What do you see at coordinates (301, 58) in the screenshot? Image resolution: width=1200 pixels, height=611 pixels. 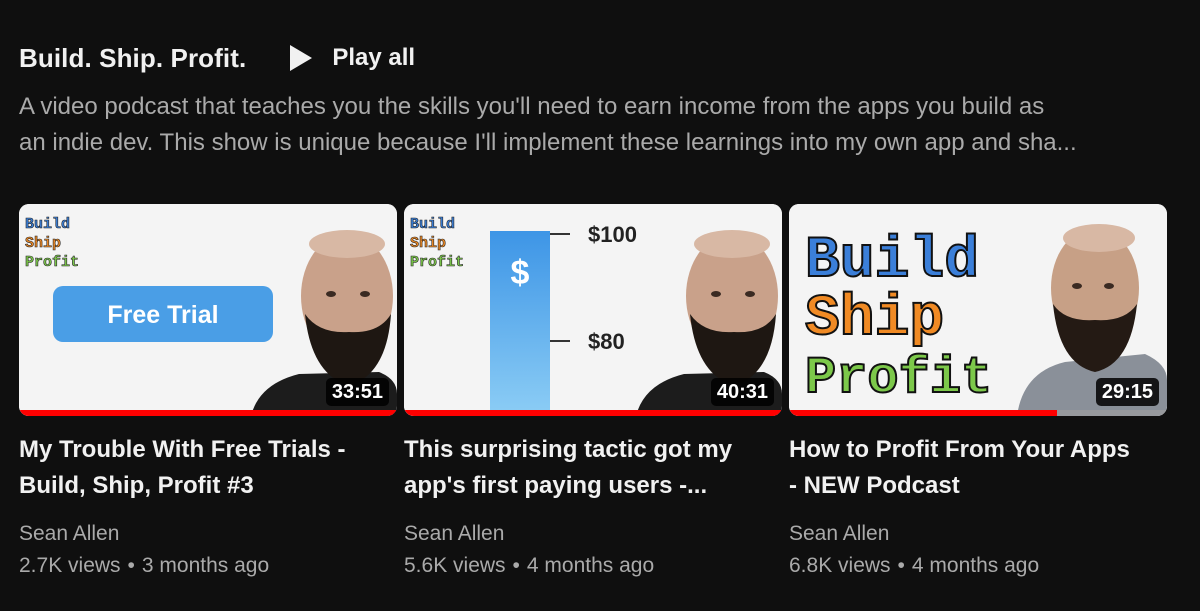 I see `play-icon` at bounding box center [301, 58].